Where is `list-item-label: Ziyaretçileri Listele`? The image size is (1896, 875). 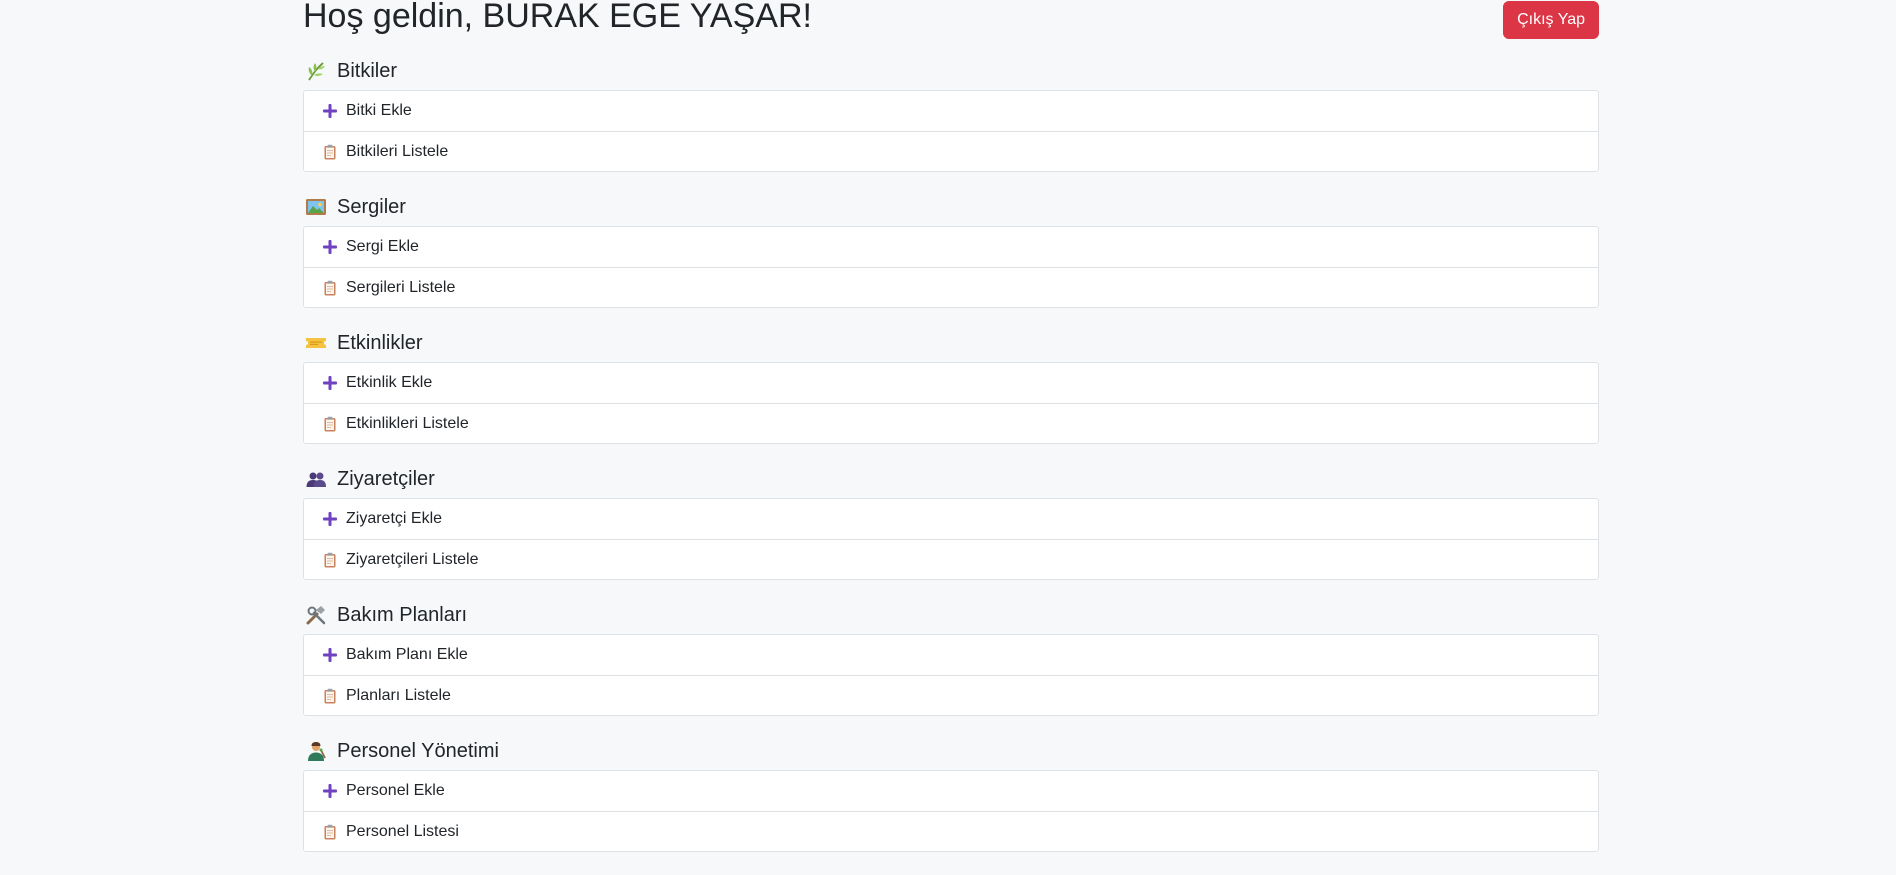
list-item-label: Ziyaretçileri Listele is located at coordinates (412, 559).